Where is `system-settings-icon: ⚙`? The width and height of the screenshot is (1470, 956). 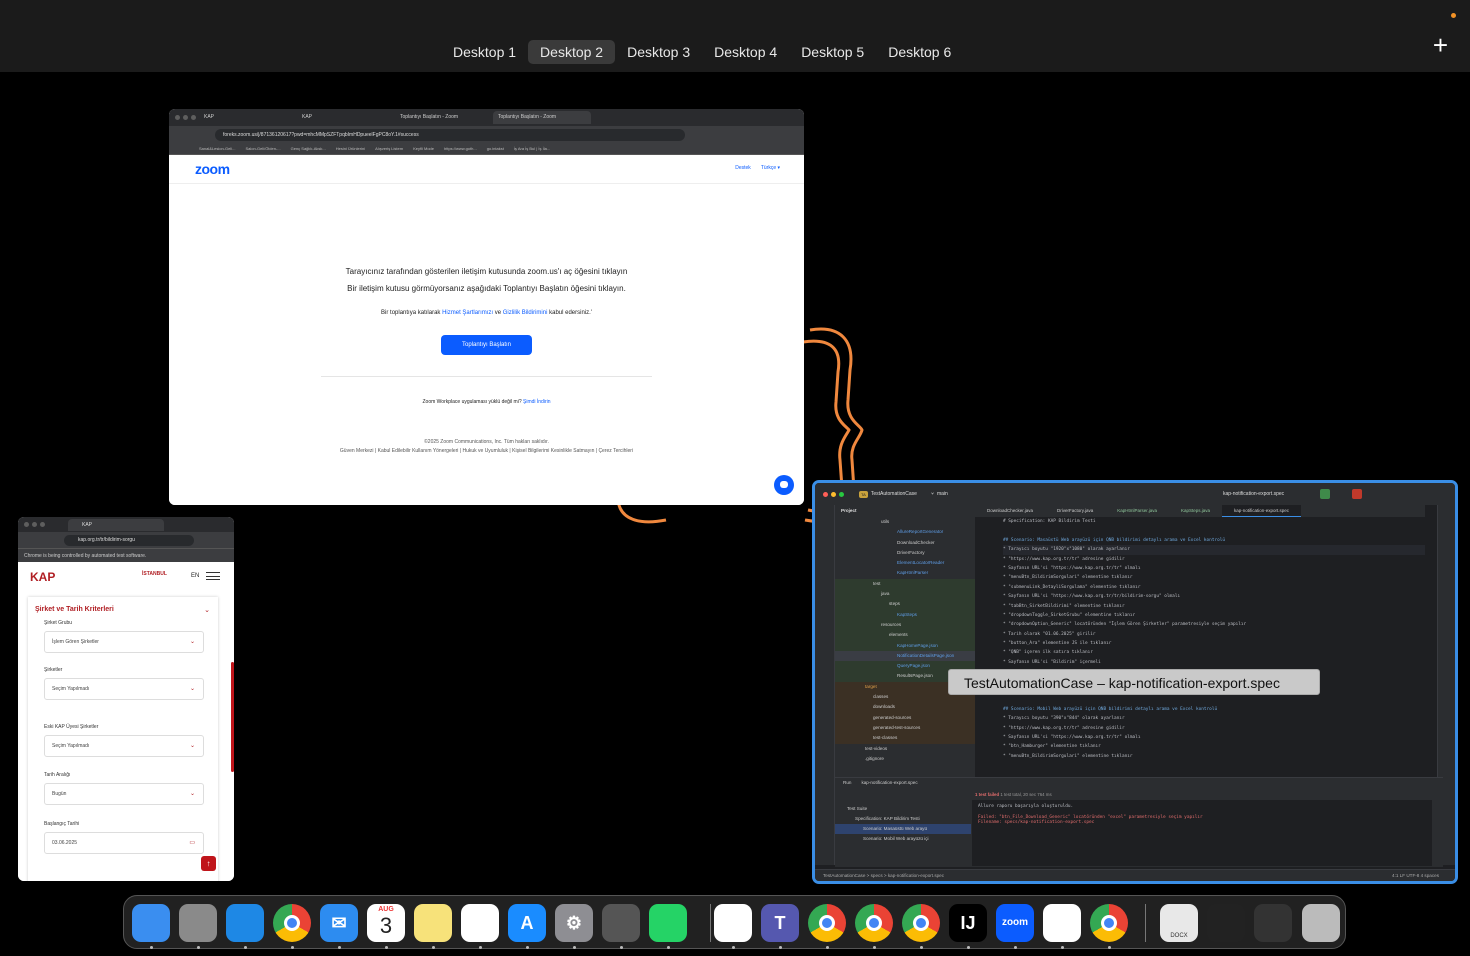
system-settings-icon: ⚙ is located at coordinates (574, 923).